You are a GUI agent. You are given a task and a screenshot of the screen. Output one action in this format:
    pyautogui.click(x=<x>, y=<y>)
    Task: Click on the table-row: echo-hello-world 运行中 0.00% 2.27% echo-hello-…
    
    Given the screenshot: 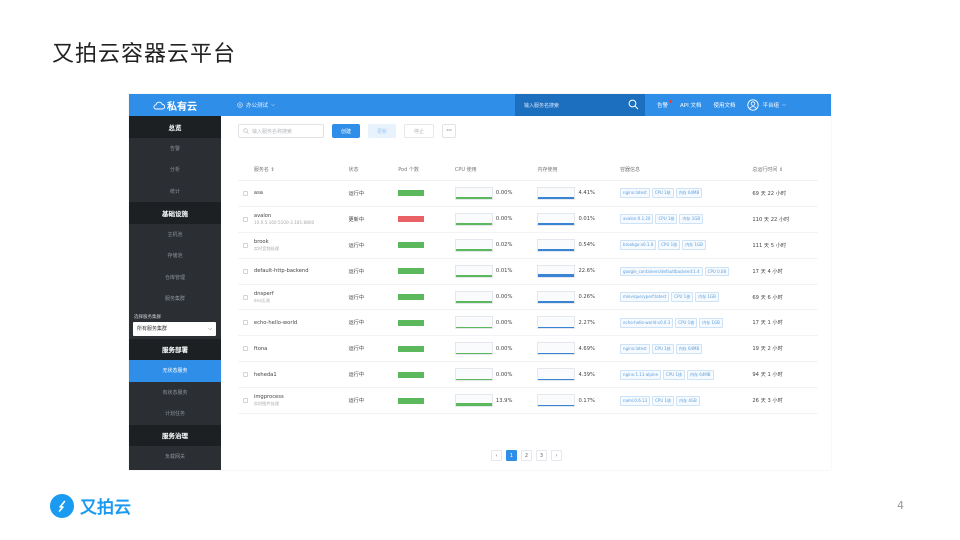 What is the action you would take?
    pyautogui.click(x=528, y=323)
    